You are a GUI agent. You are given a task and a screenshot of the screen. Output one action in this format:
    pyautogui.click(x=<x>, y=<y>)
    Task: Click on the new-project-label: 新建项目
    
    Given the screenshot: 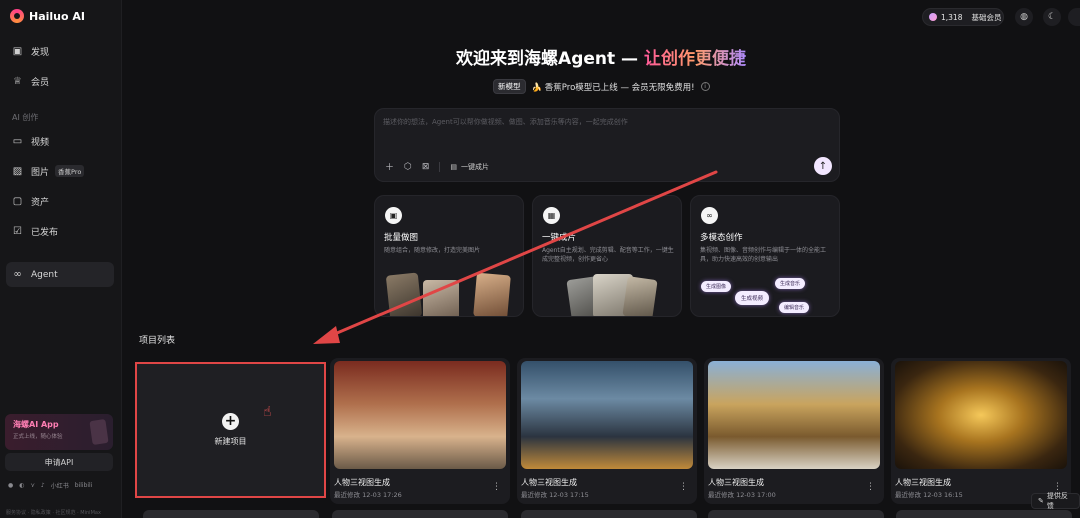 What is the action you would take?
    pyautogui.click(x=230, y=441)
    